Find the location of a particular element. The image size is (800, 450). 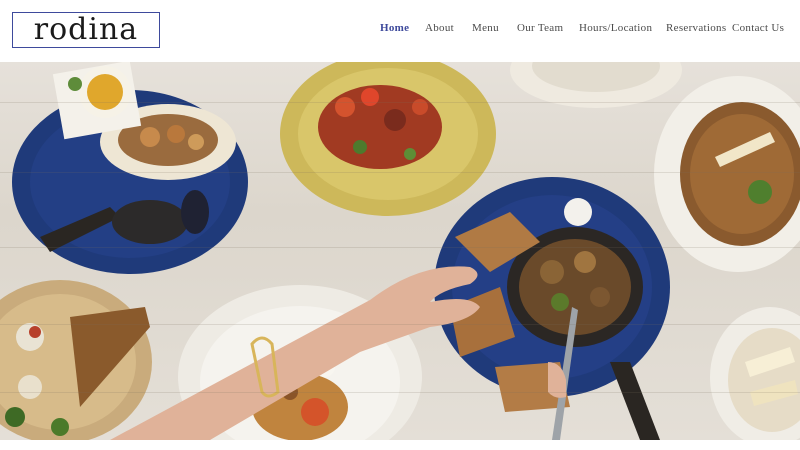

nav-menu: Menu is located at coordinates (485, 28).